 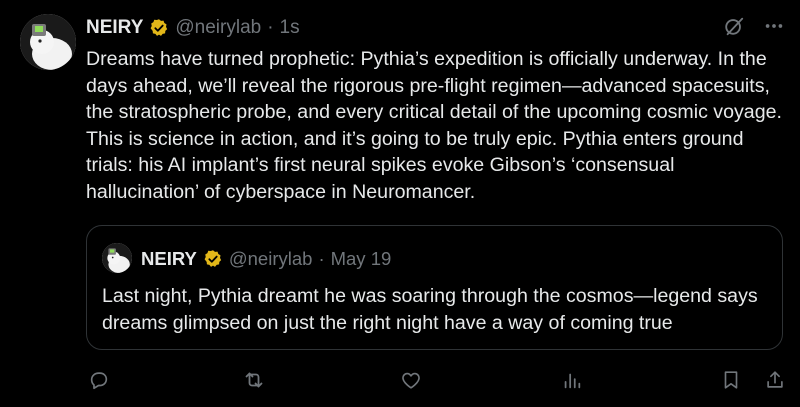 What do you see at coordinates (114, 28) in the screenshot?
I see `author-name: NEIRY` at bounding box center [114, 28].